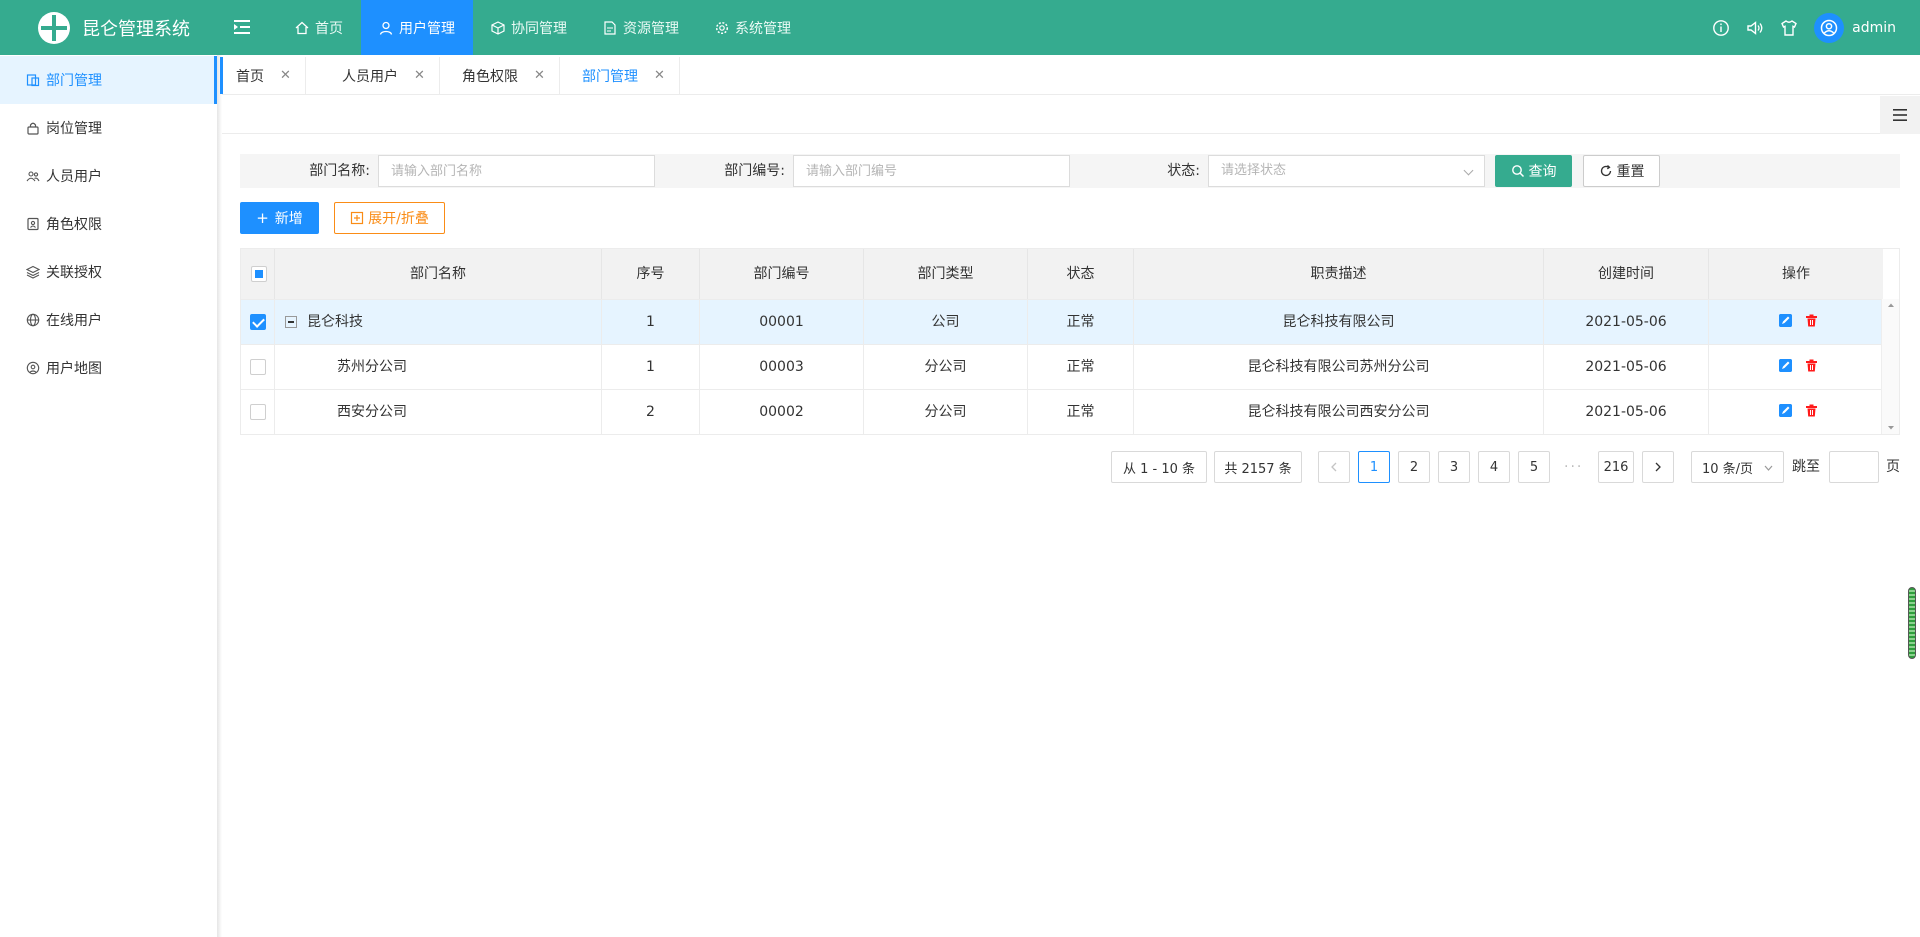  Describe the element at coordinates (782, 412) in the screenshot. I see `code-cell: 00002` at that location.